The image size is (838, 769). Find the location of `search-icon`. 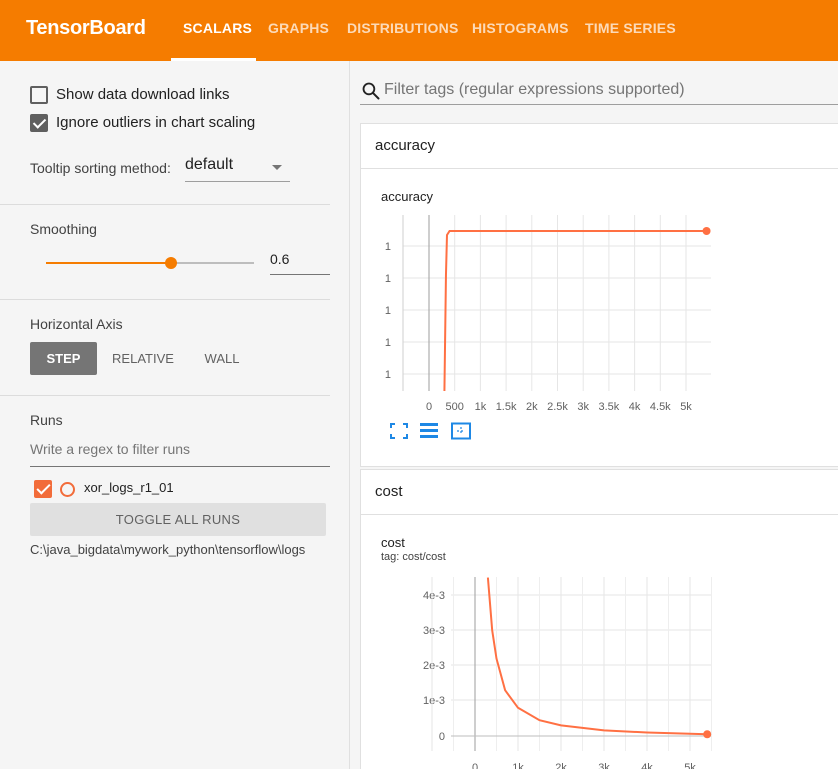

search-icon is located at coordinates (371, 91).